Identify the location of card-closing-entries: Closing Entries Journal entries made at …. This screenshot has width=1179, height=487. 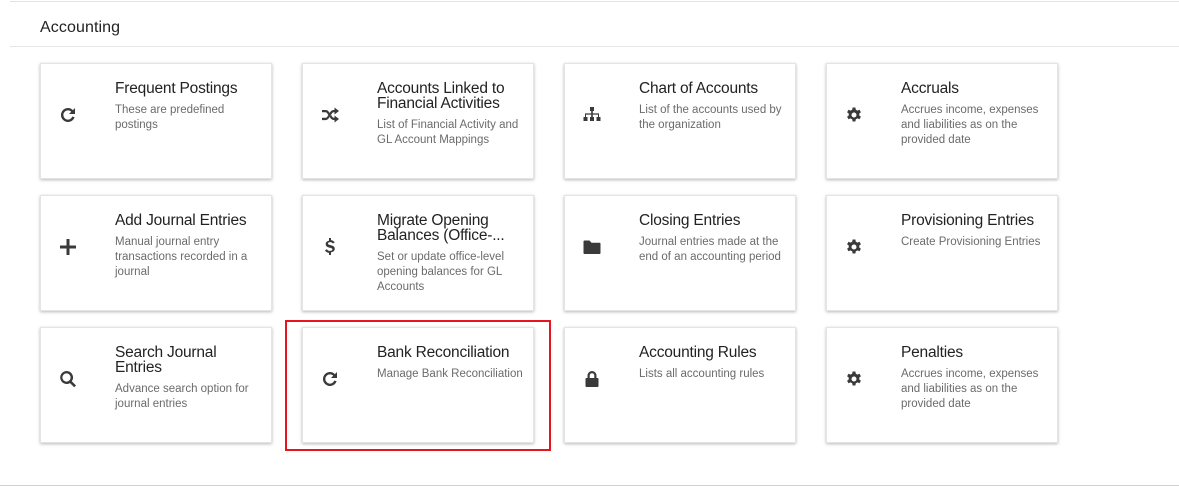
(680, 253).